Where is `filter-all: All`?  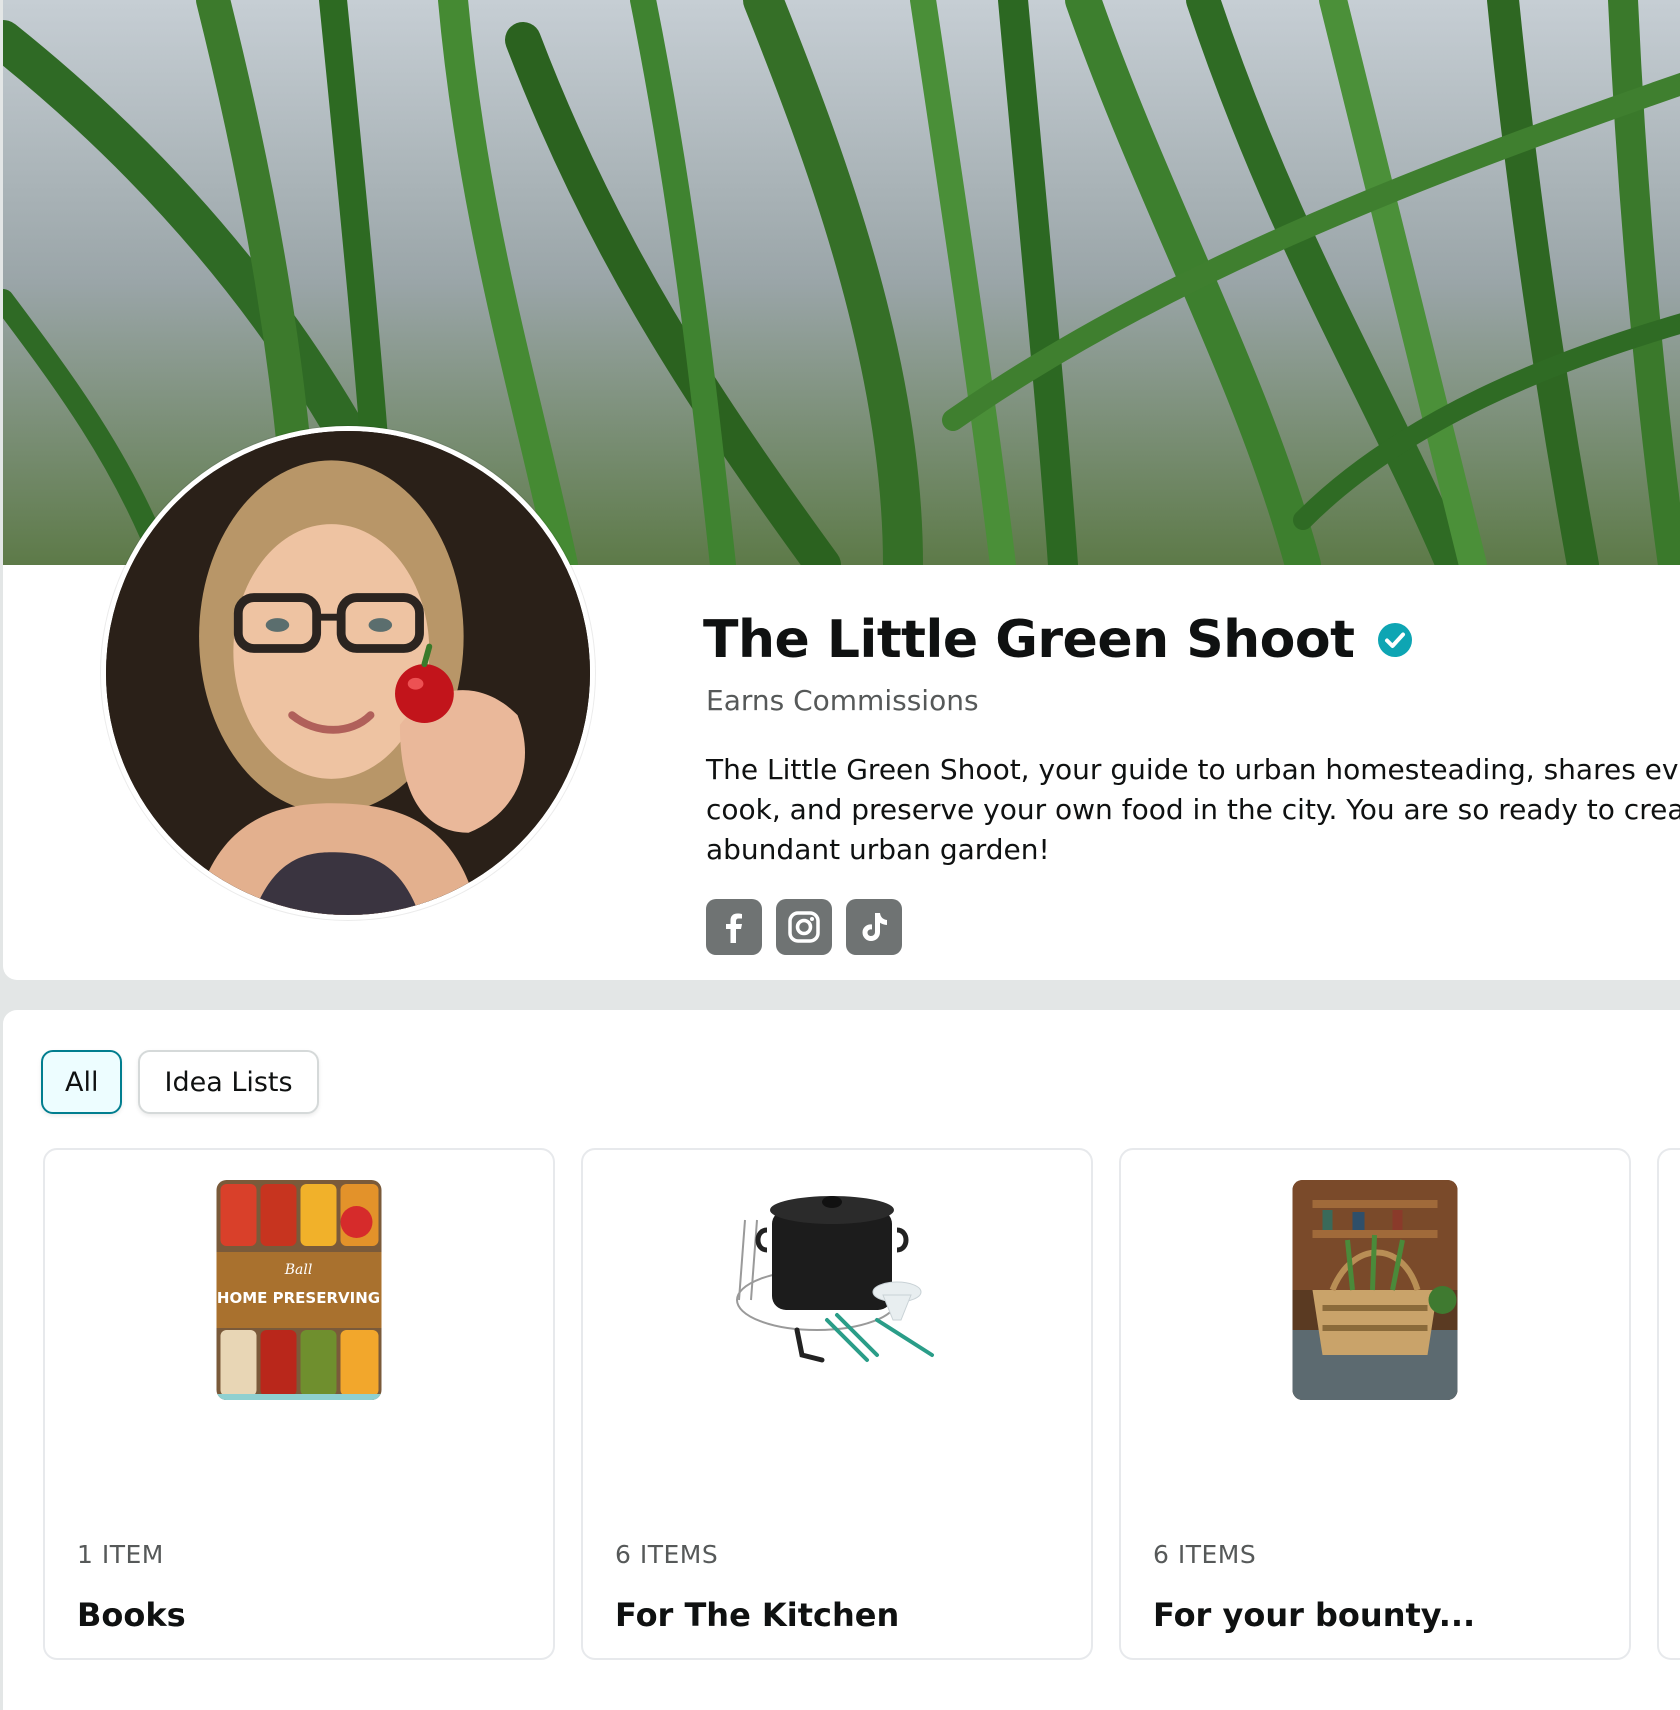
filter-all: All is located at coordinates (82, 1082).